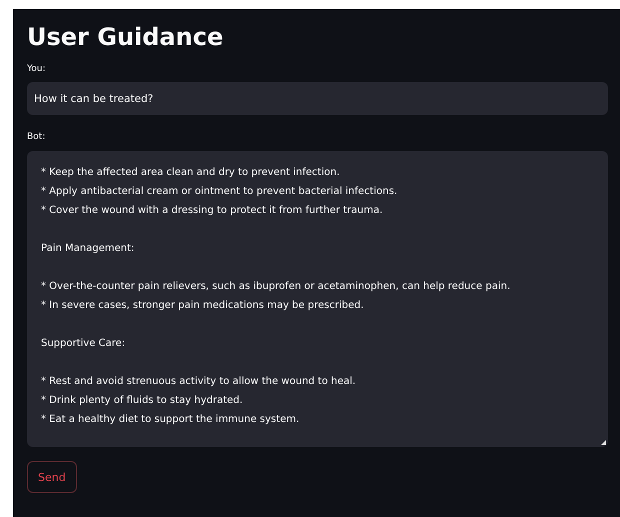 This screenshot has width=620, height=517. What do you see at coordinates (36, 69) in the screenshot?
I see `field-label: You:` at bounding box center [36, 69].